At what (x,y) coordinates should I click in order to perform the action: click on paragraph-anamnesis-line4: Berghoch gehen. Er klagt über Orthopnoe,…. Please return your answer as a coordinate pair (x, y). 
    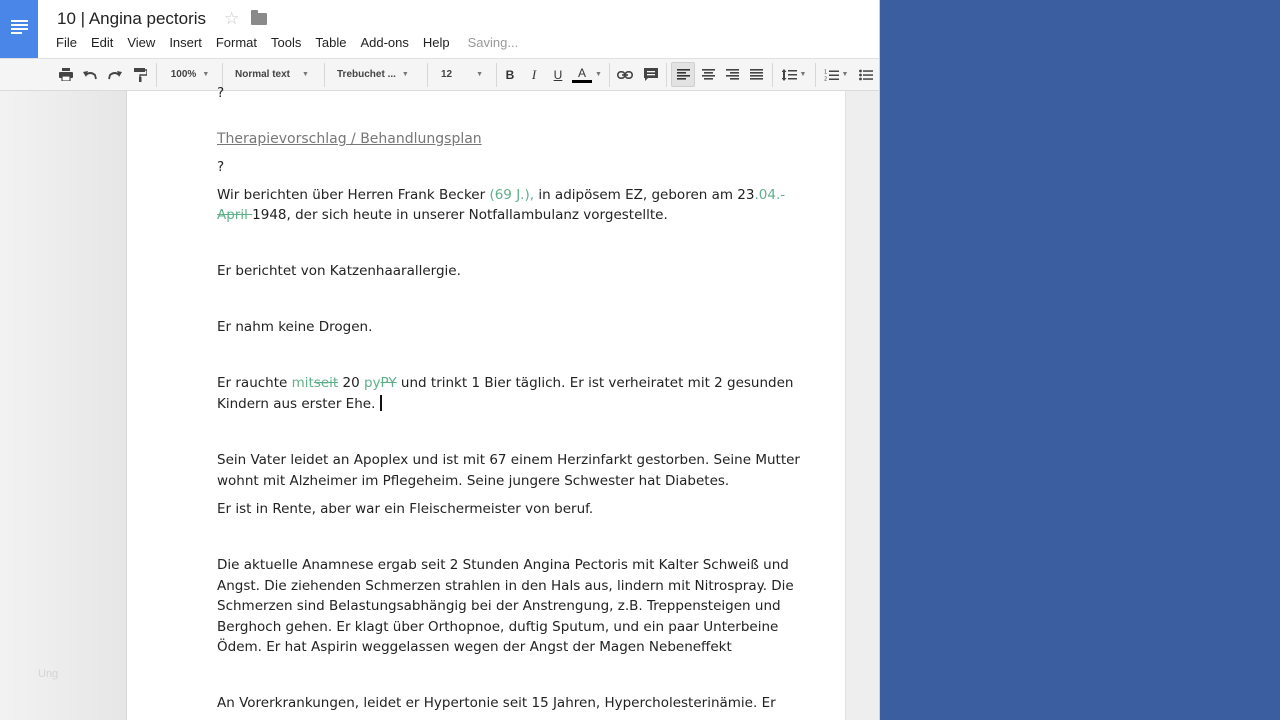
    Looking at the image, I should click on (498, 627).